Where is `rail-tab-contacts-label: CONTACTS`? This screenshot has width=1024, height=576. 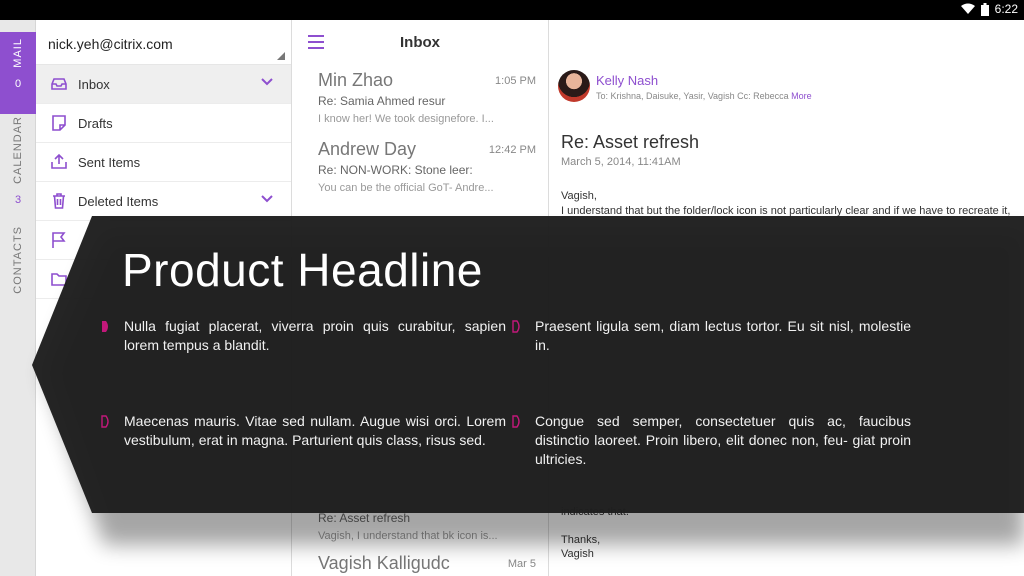 rail-tab-contacts-label: CONTACTS is located at coordinates (18, 260).